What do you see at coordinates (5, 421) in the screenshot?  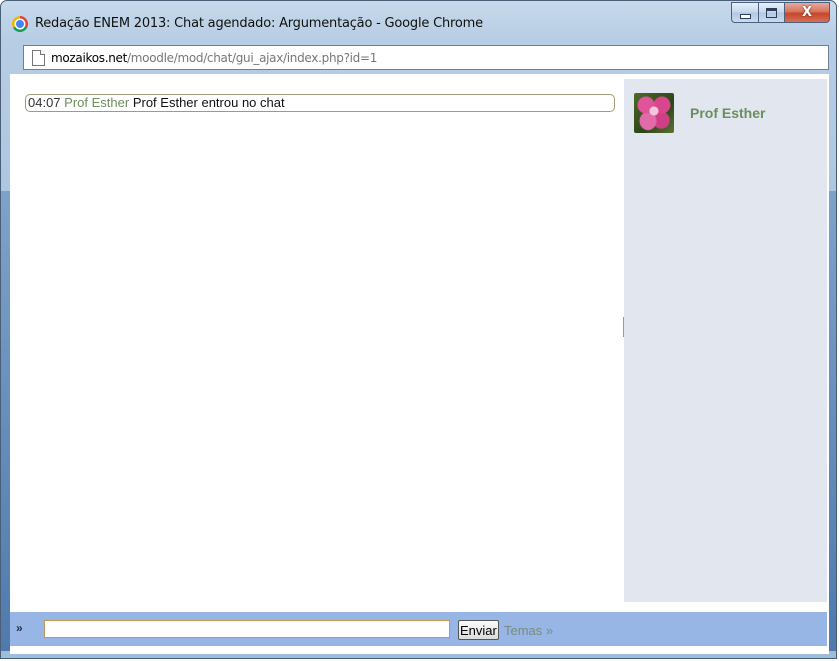 I see `window-border-left` at bounding box center [5, 421].